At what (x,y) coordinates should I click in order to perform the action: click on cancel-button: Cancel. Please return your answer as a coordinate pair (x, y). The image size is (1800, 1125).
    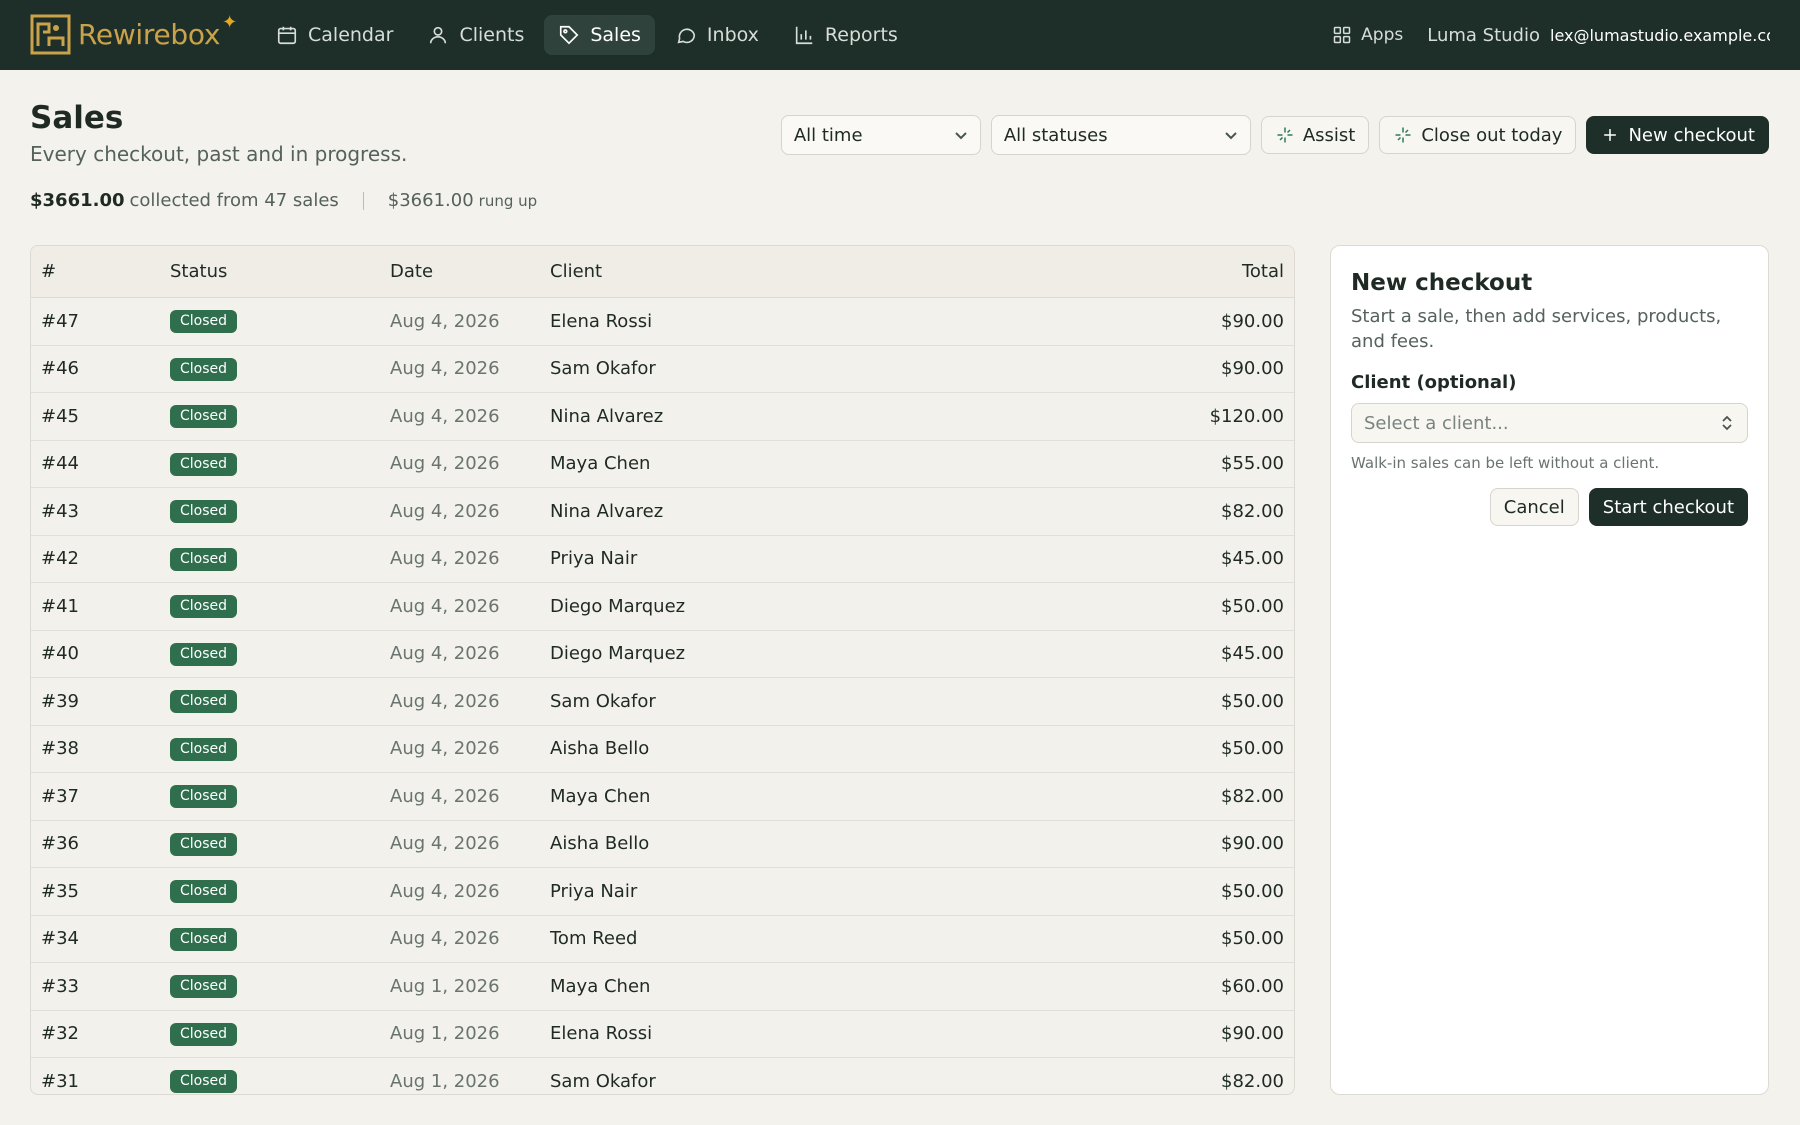
    Looking at the image, I should click on (1534, 507).